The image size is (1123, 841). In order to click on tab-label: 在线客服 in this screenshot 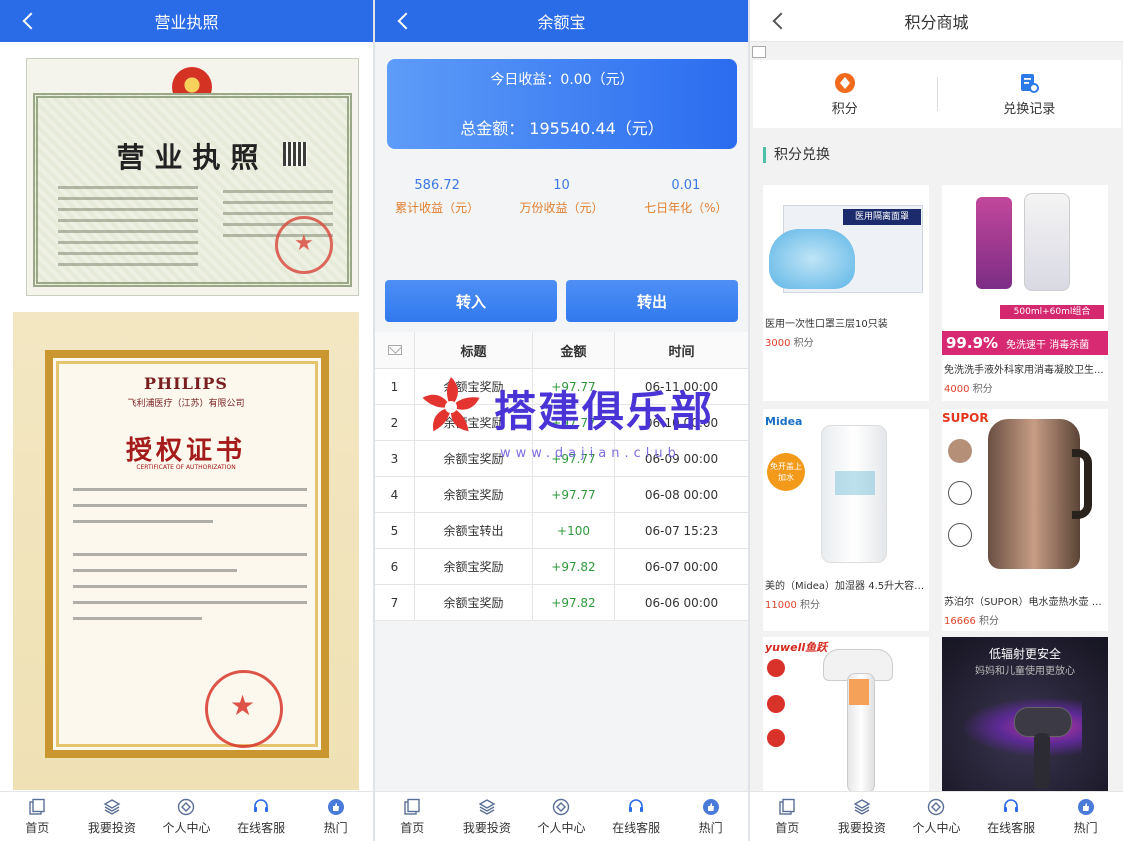, I will do `click(636, 827)`.